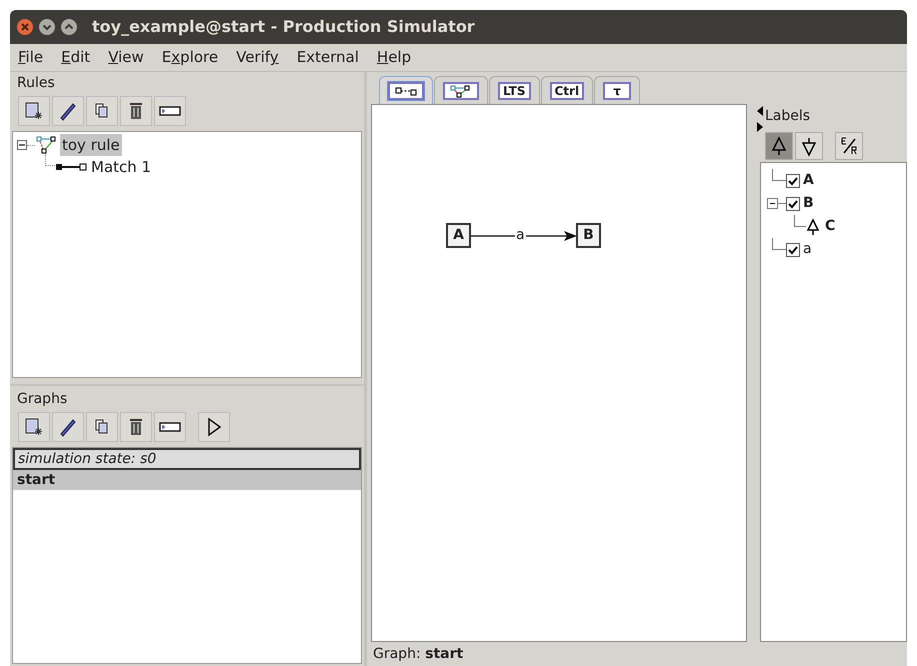 The image size is (917, 666). I want to click on label-name: C, so click(830, 226).